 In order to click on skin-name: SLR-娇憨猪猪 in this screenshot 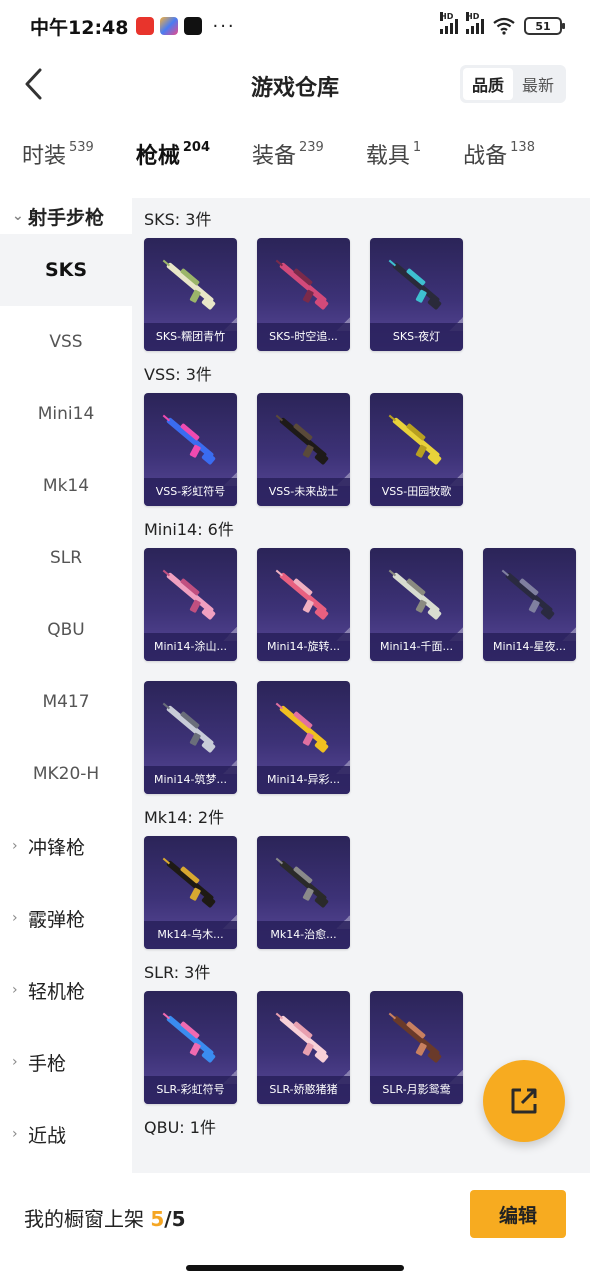, I will do `click(303, 1090)`.